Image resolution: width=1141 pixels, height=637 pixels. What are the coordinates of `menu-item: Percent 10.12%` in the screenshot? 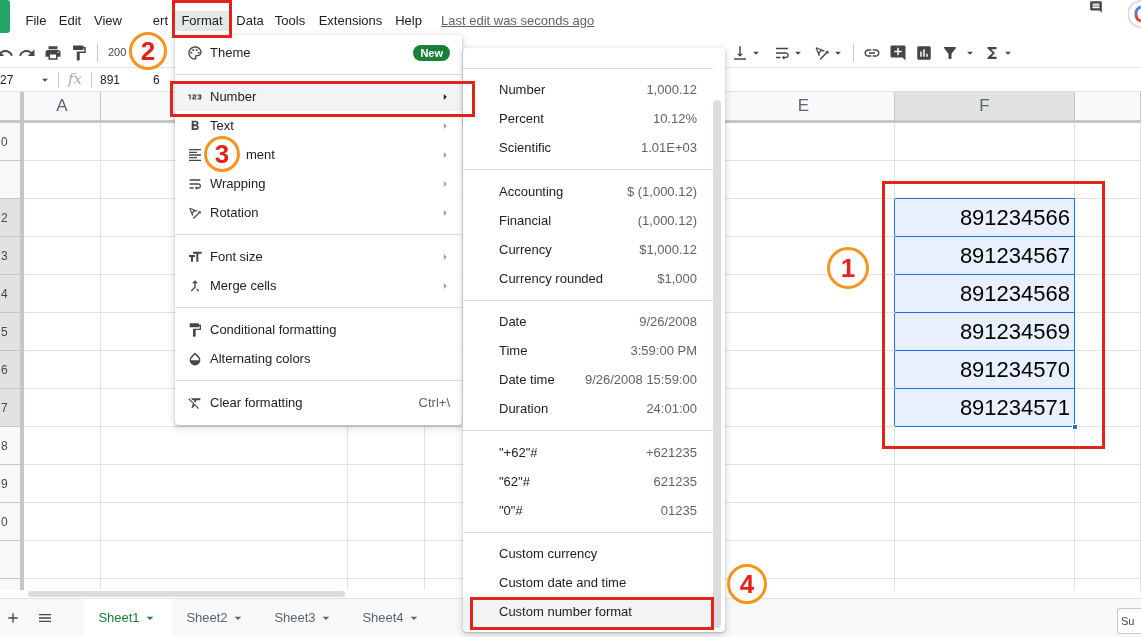 It's located at (588, 119).